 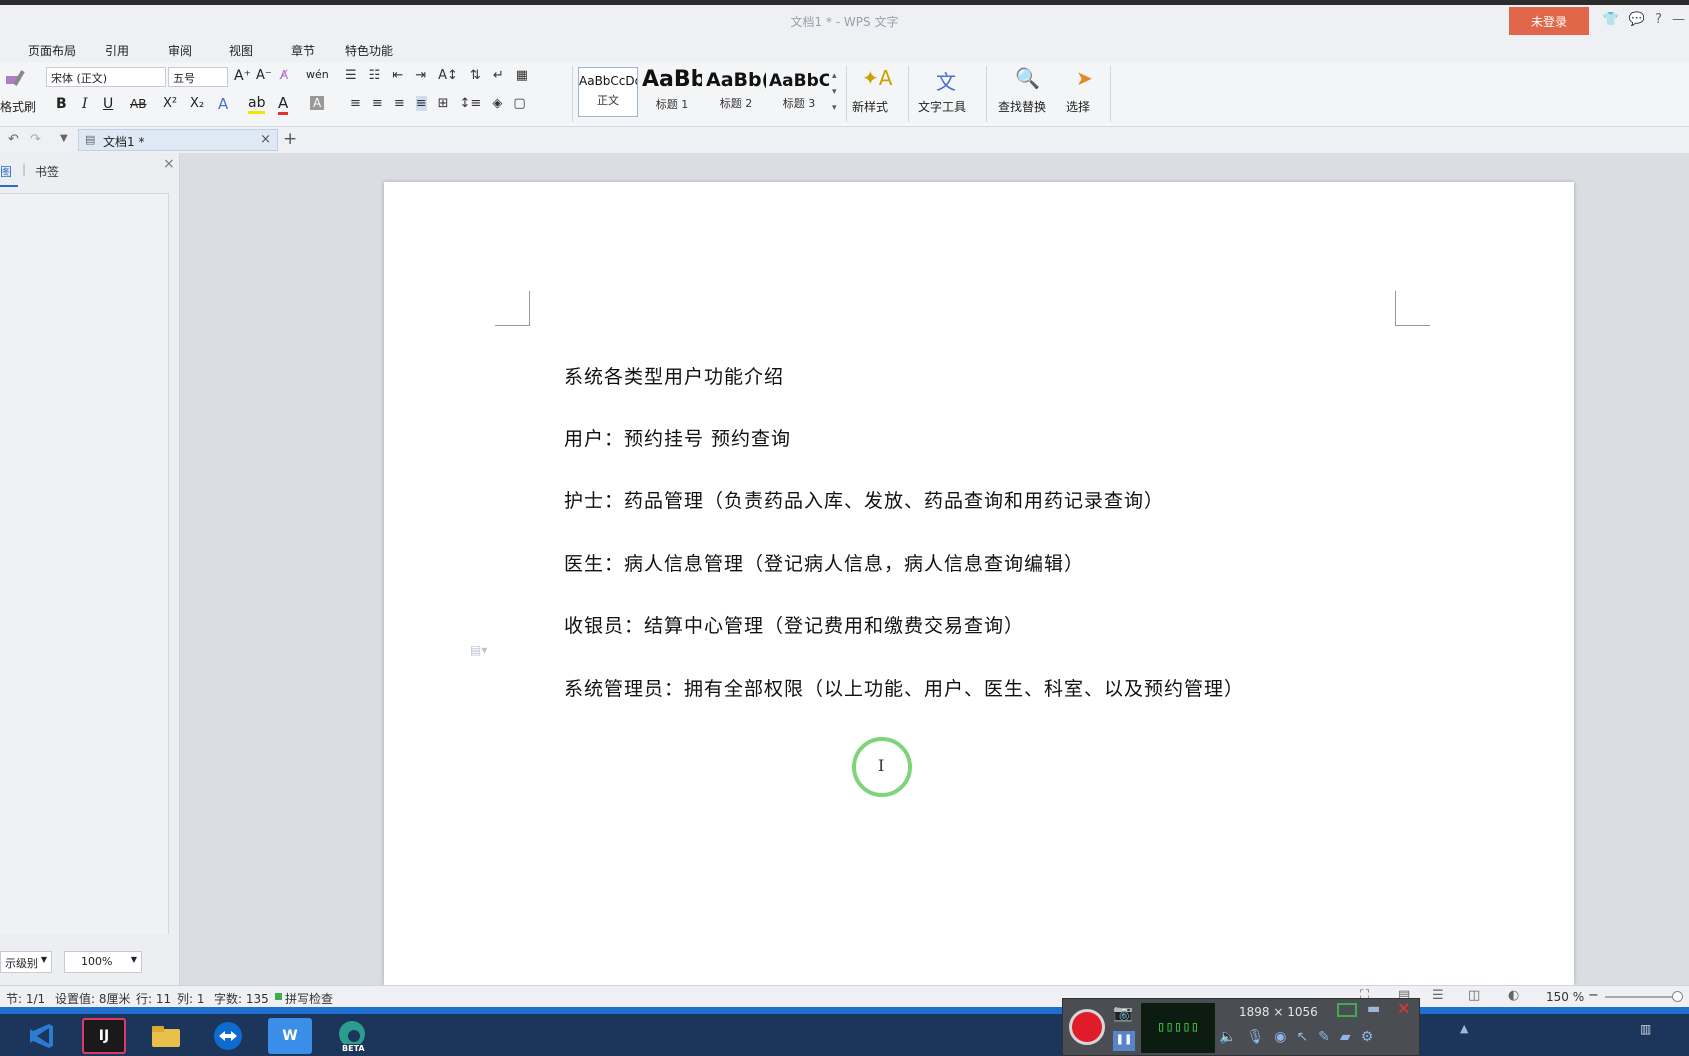 What do you see at coordinates (13, 139) in the screenshot?
I see `undo-icon: ↶` at bounding box center [13, 139].